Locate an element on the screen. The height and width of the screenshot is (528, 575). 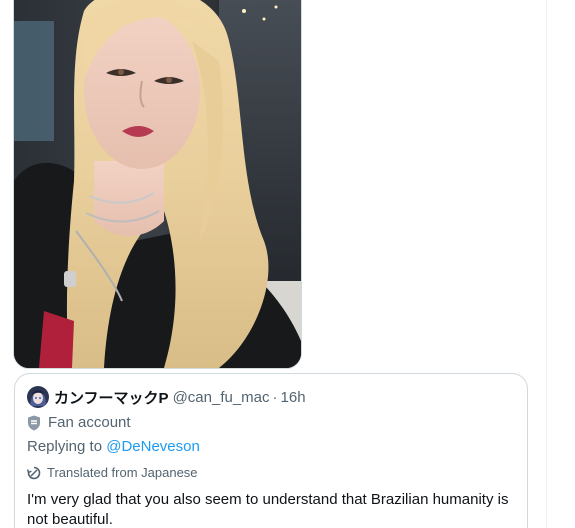
fan-account-label: Fan account is located at coordinates (79, 422).